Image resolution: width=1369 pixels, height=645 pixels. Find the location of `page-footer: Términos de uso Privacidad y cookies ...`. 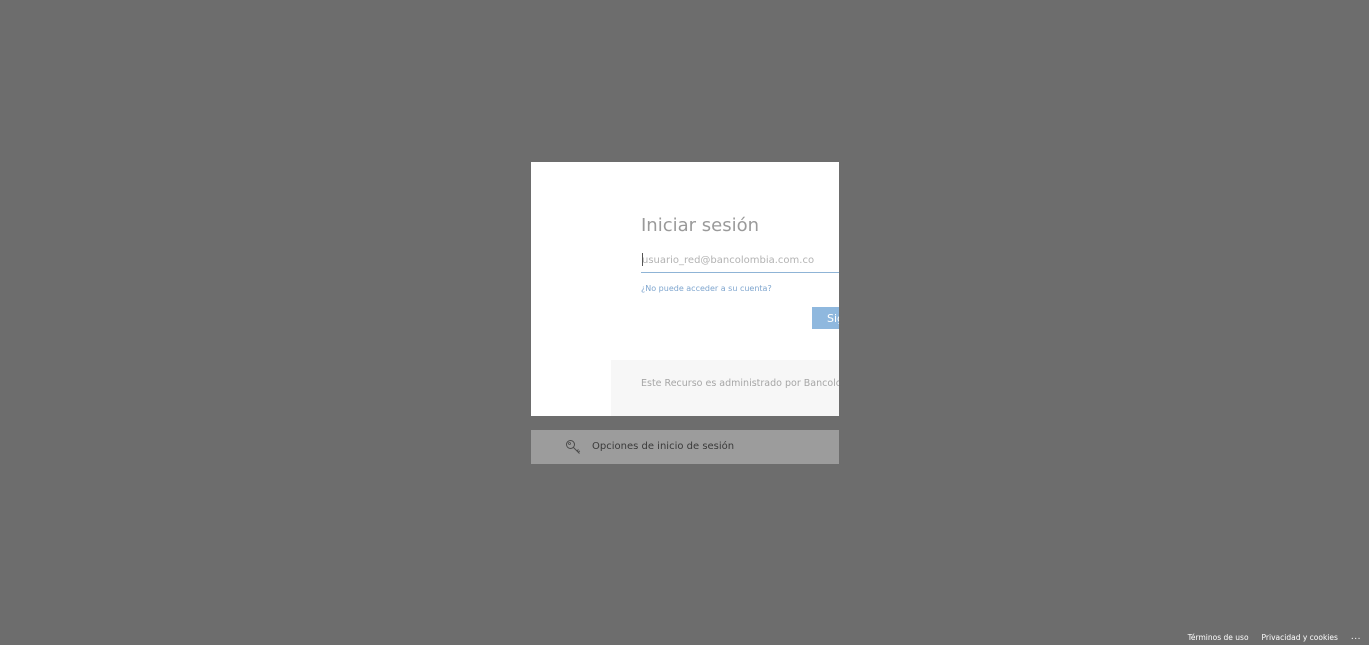

page-footer: Términos de uso Privacidad y cookies ... is located at coordinates (1274, 638).